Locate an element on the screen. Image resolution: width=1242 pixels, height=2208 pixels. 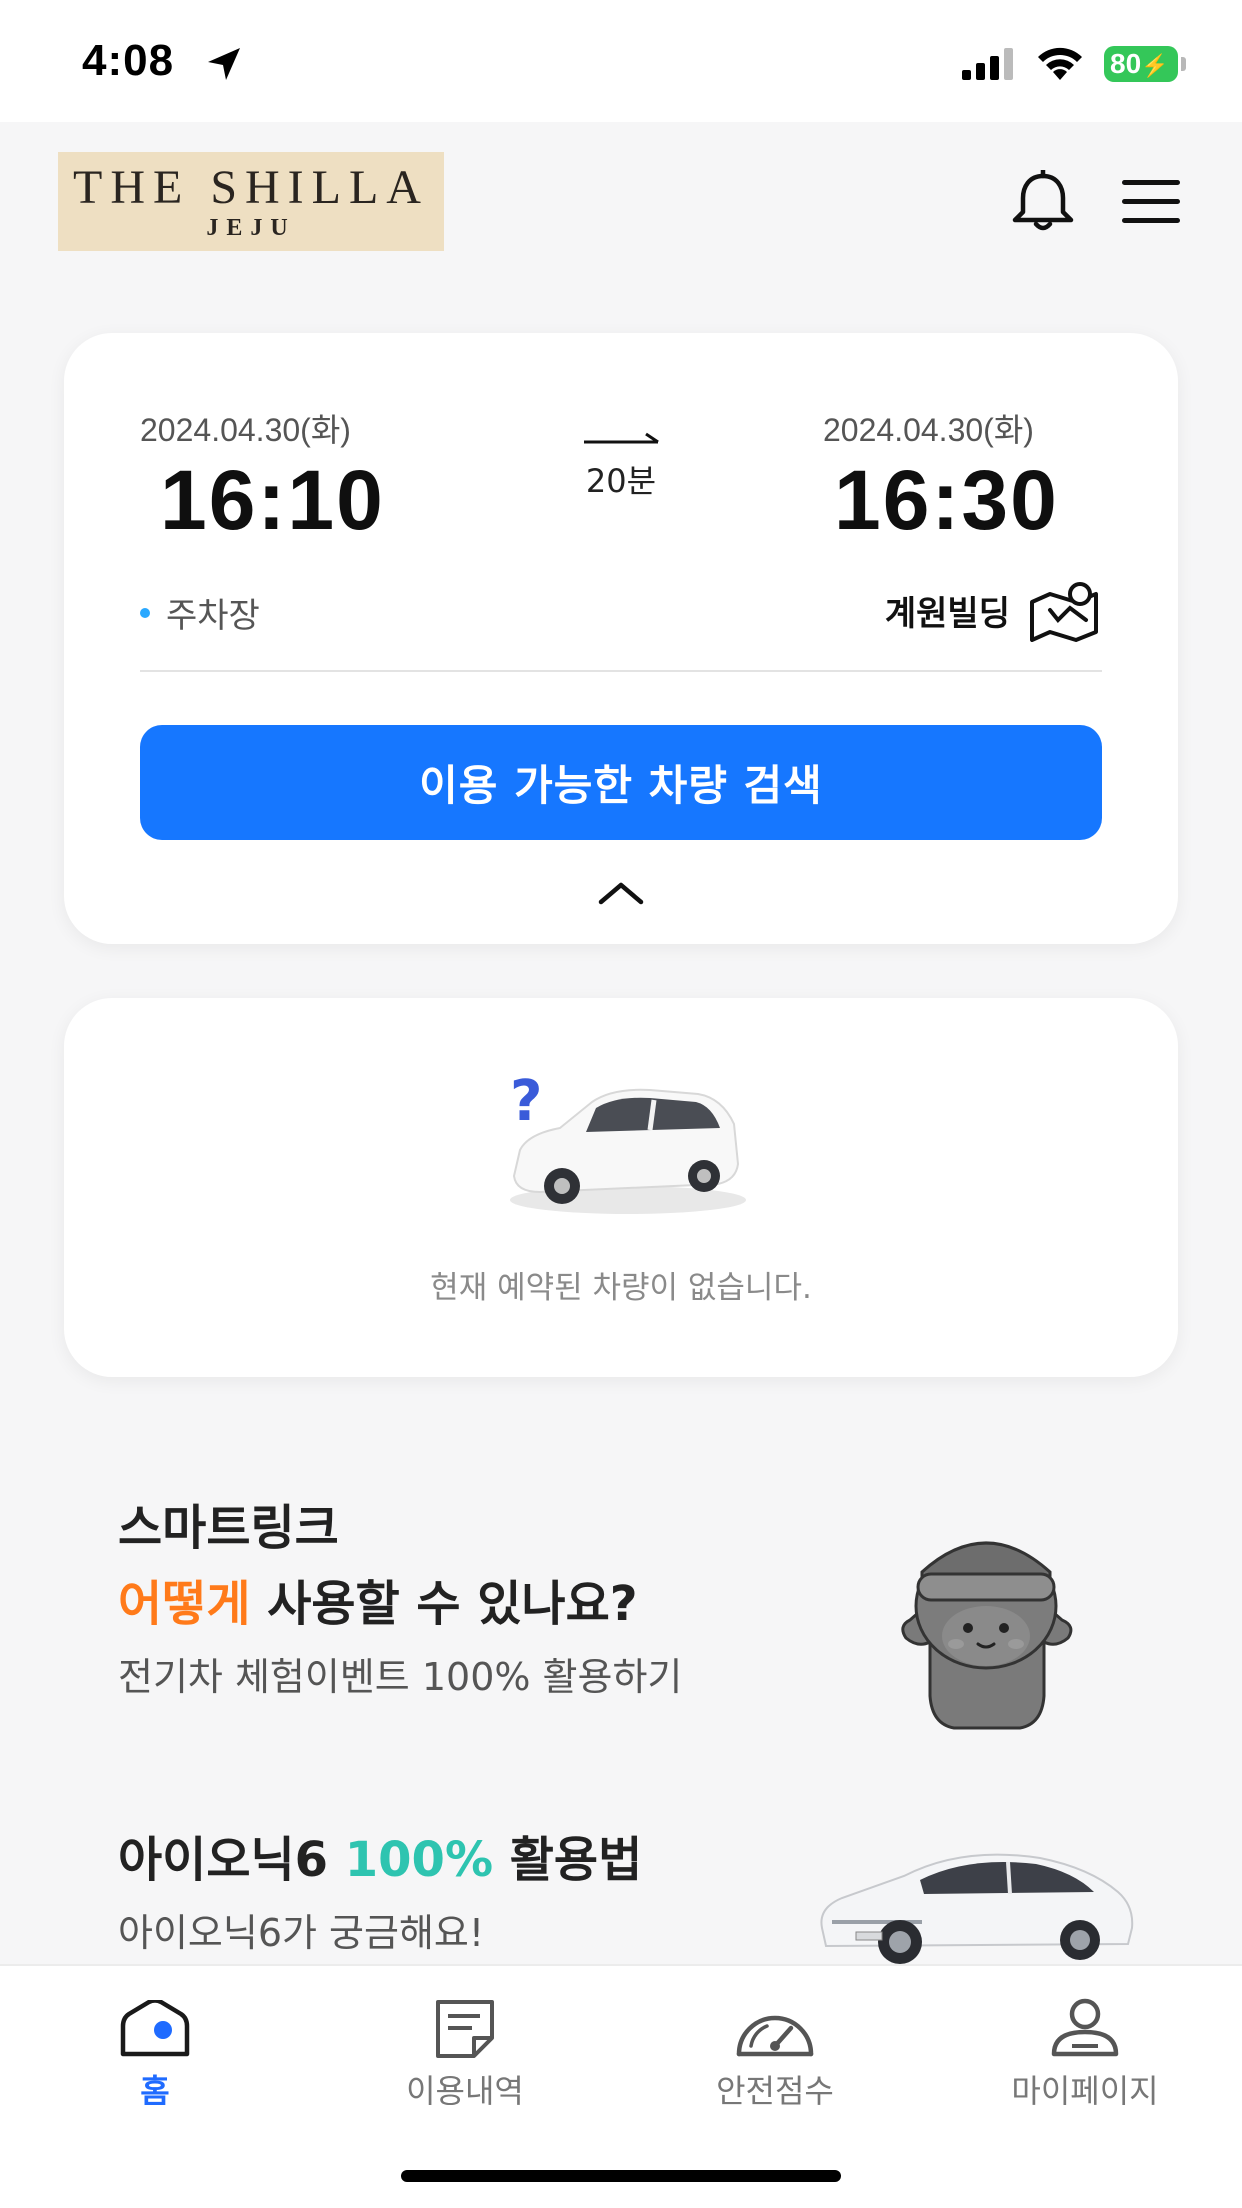
cellular-signal-icon is located at coordinates (987, 64).